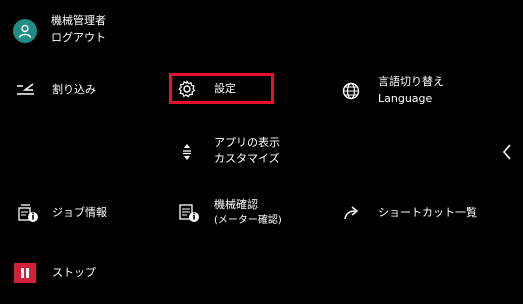 The height and width of the screenshot is (304, 523). What do you see at coordinates (187, 152) in the screenshot?
I see `sort-icon` at bounding box center [187, 152].